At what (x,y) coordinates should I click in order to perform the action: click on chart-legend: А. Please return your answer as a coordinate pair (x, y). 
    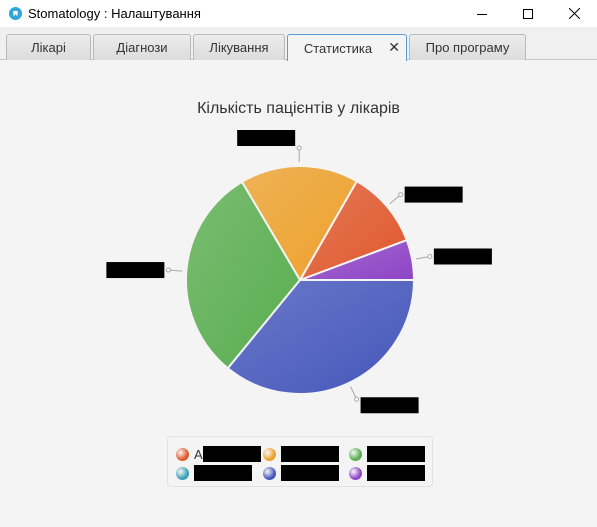
    Looking at the image, I should click on (300, 461).